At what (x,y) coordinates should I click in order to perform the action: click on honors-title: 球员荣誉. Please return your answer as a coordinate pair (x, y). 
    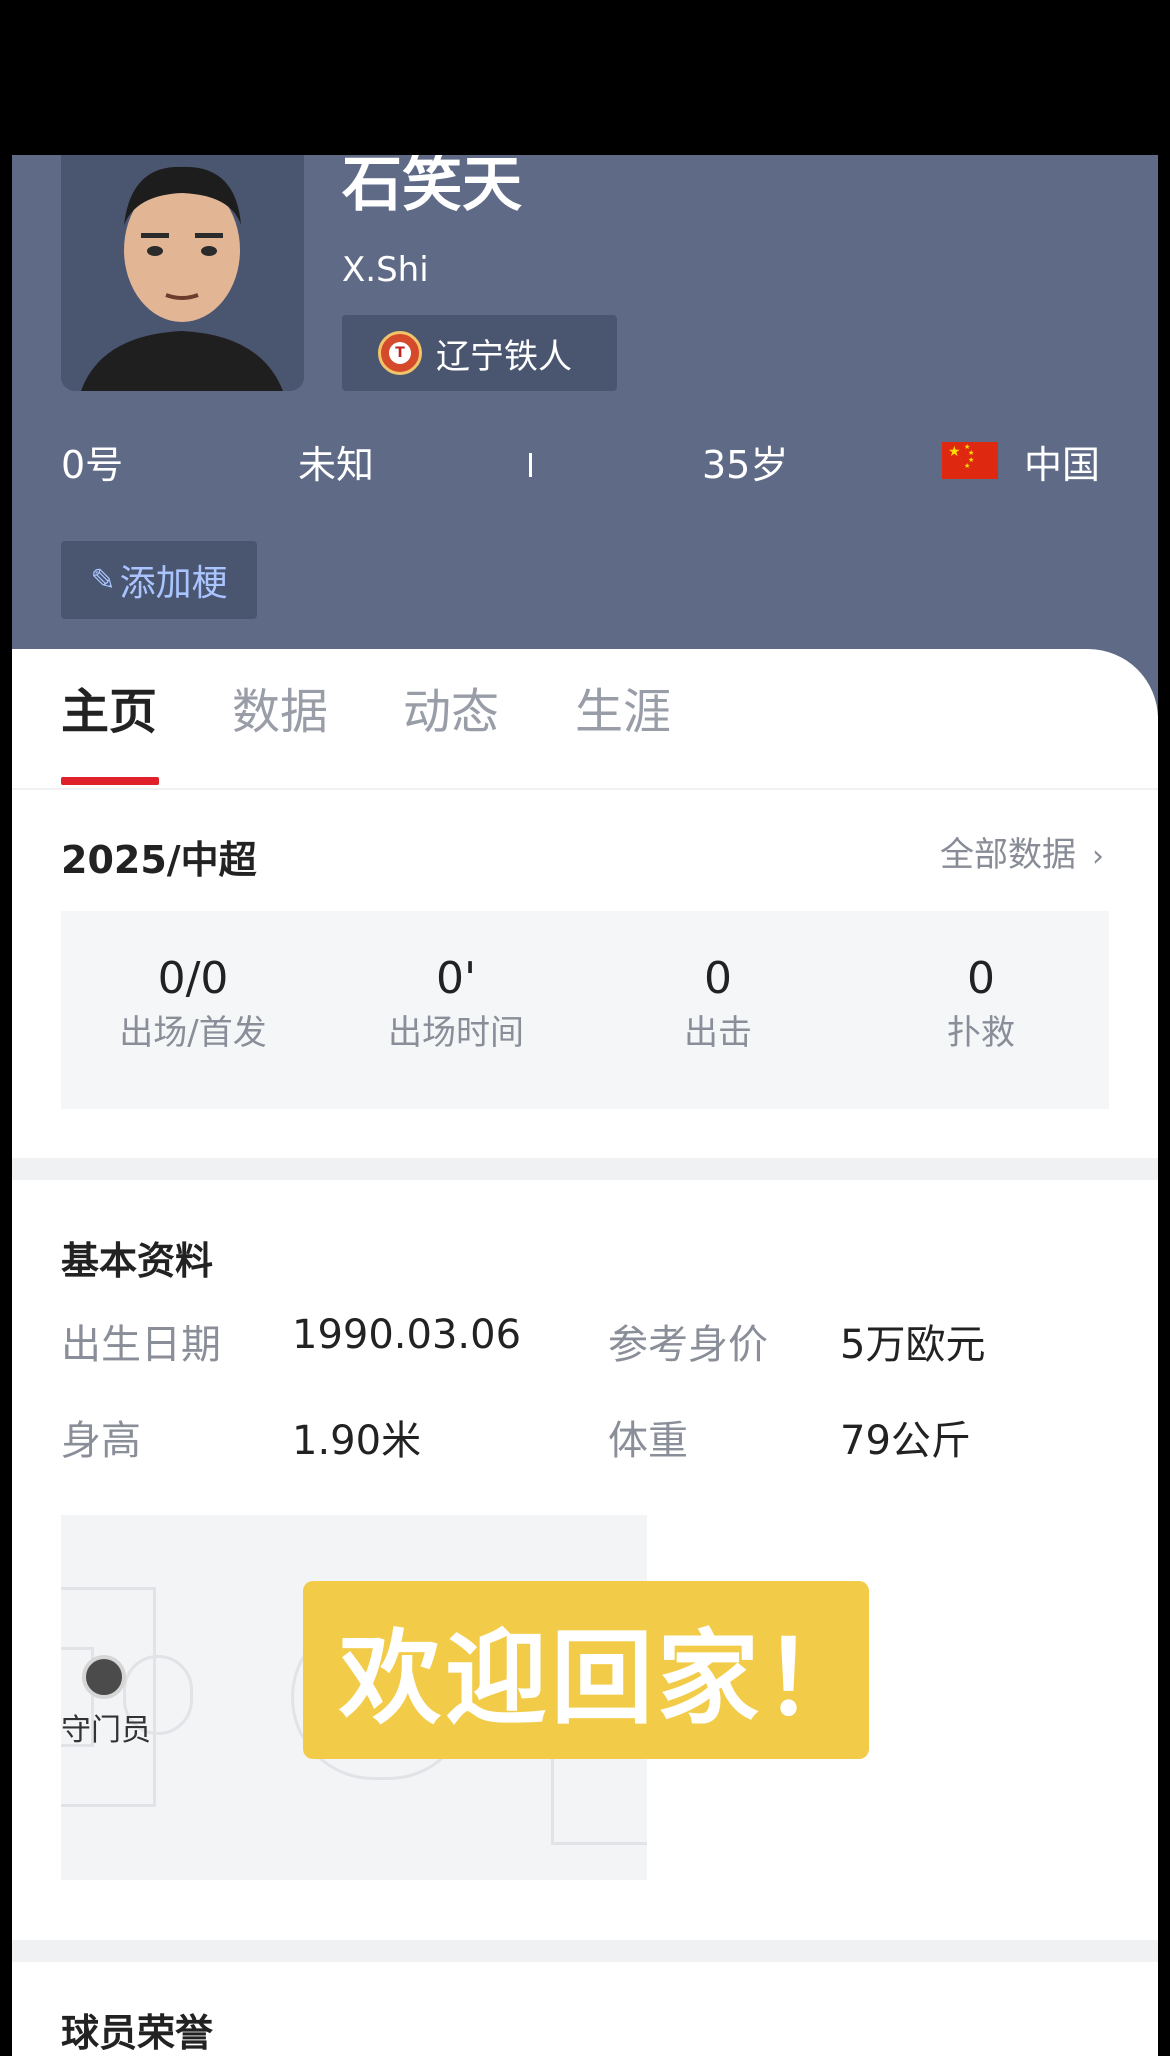
    Looking at the image, I should click on (137, 2033).